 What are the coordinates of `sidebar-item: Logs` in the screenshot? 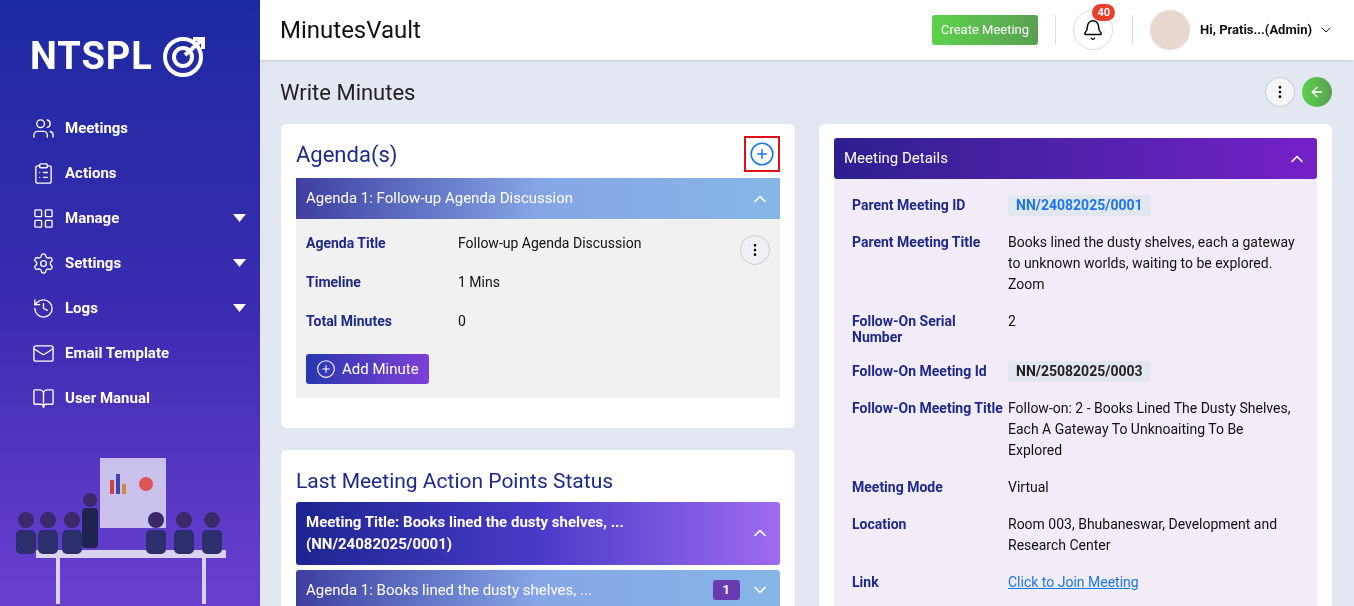 It's located at (139, 308).